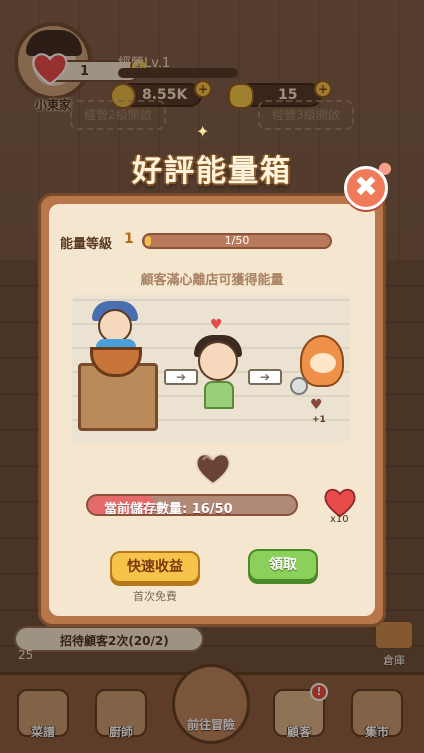 The height and width of the screenshot is (753, 424). What do you see at coordinates (155, 567) in the screenshot?
I see `quick-earn-button: 快速收益` at bounding box center [155, 567].